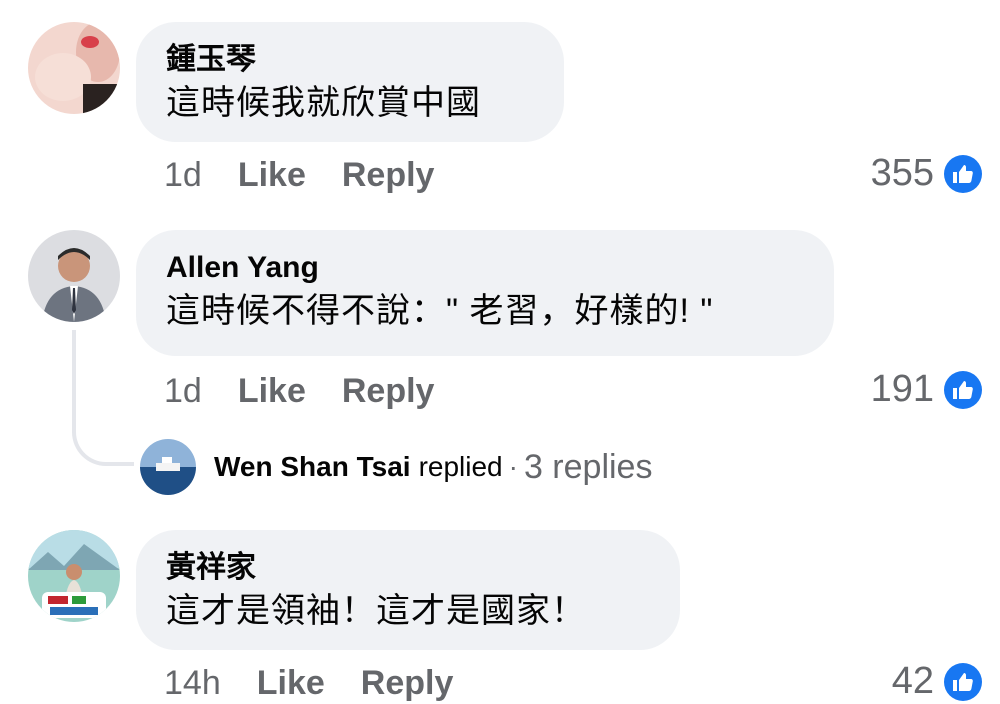  Describe the element at coordinates (588, 467) in the screenshot. I see `reply-count: 3 replies` at that location.